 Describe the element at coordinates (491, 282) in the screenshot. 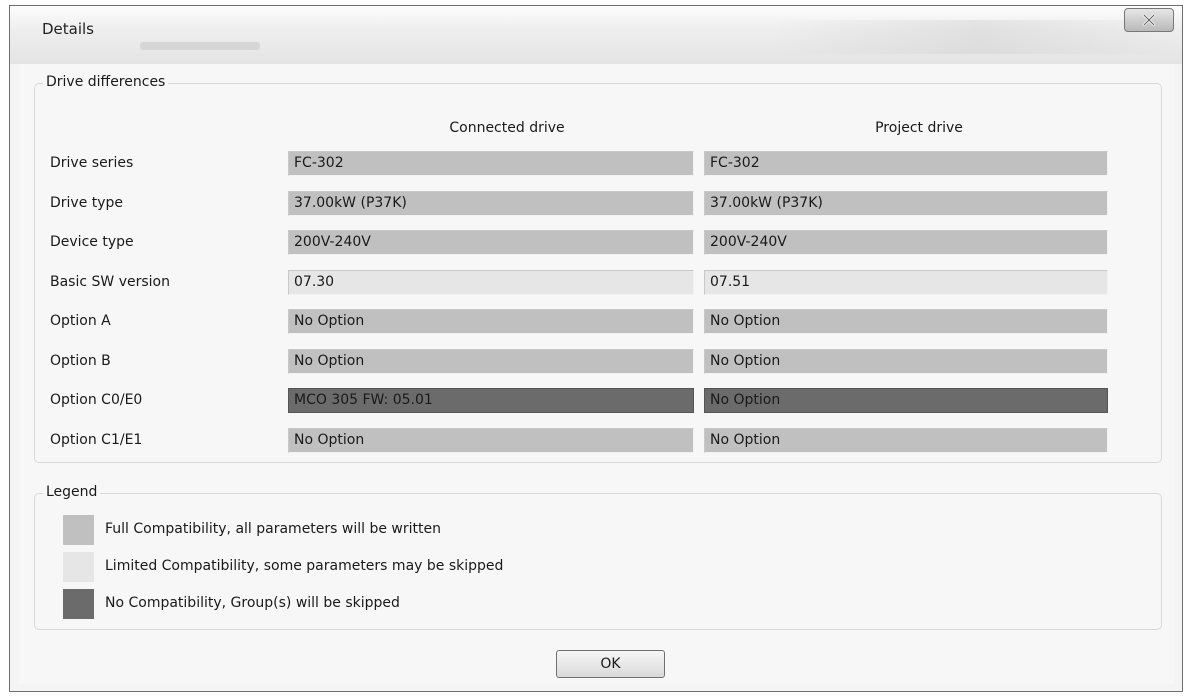

I see `connected-drive-value: 07.30` at that location.